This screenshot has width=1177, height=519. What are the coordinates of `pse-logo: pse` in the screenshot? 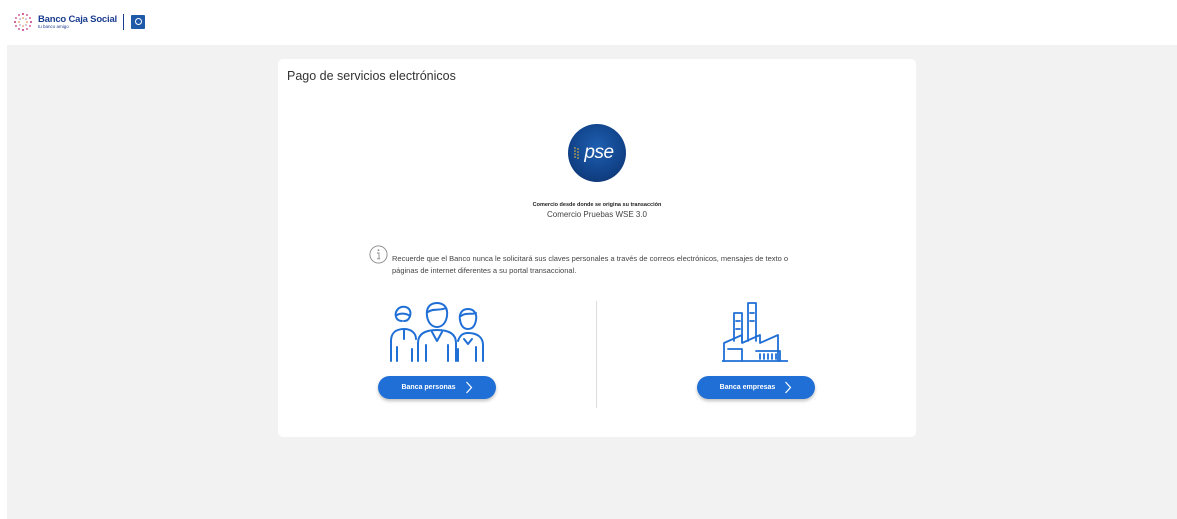 It's located at (597, 153).